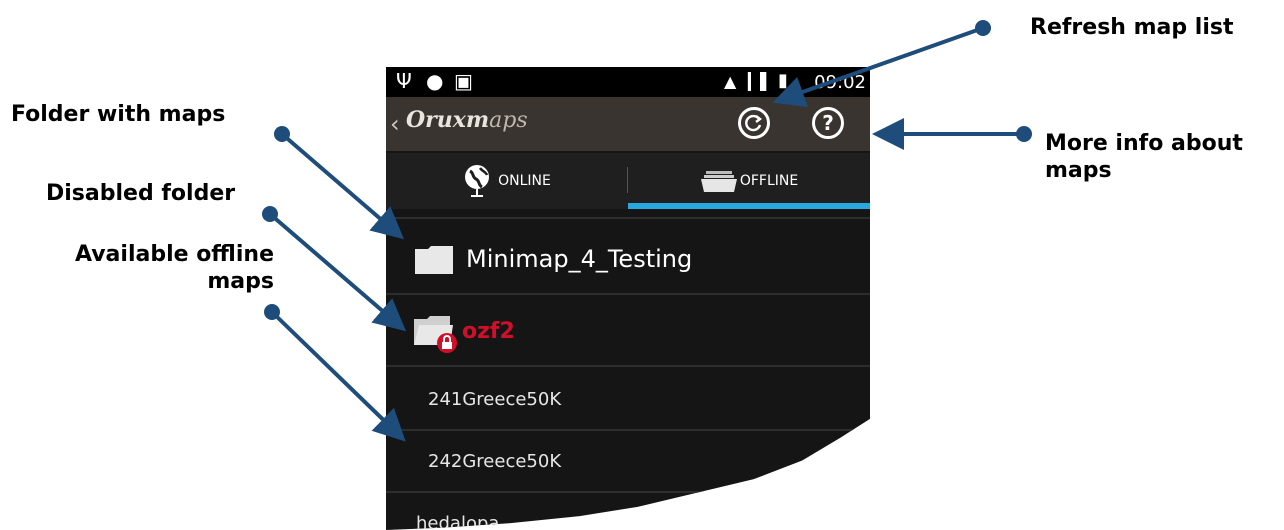  What do you see at coordinates (1132, 27) in the screenshot?
I see `callout-refresh-map-list: Refresh map list` at bounding box center [1132, 27].